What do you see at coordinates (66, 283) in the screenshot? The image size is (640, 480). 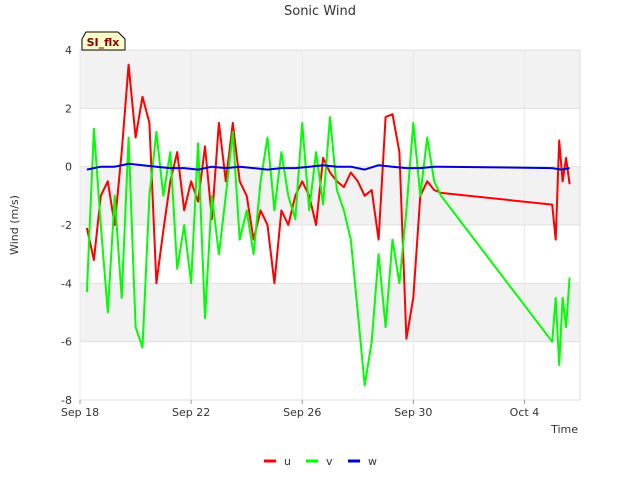 I see `y-tick-label: -4` at bounding box center [66, 283].